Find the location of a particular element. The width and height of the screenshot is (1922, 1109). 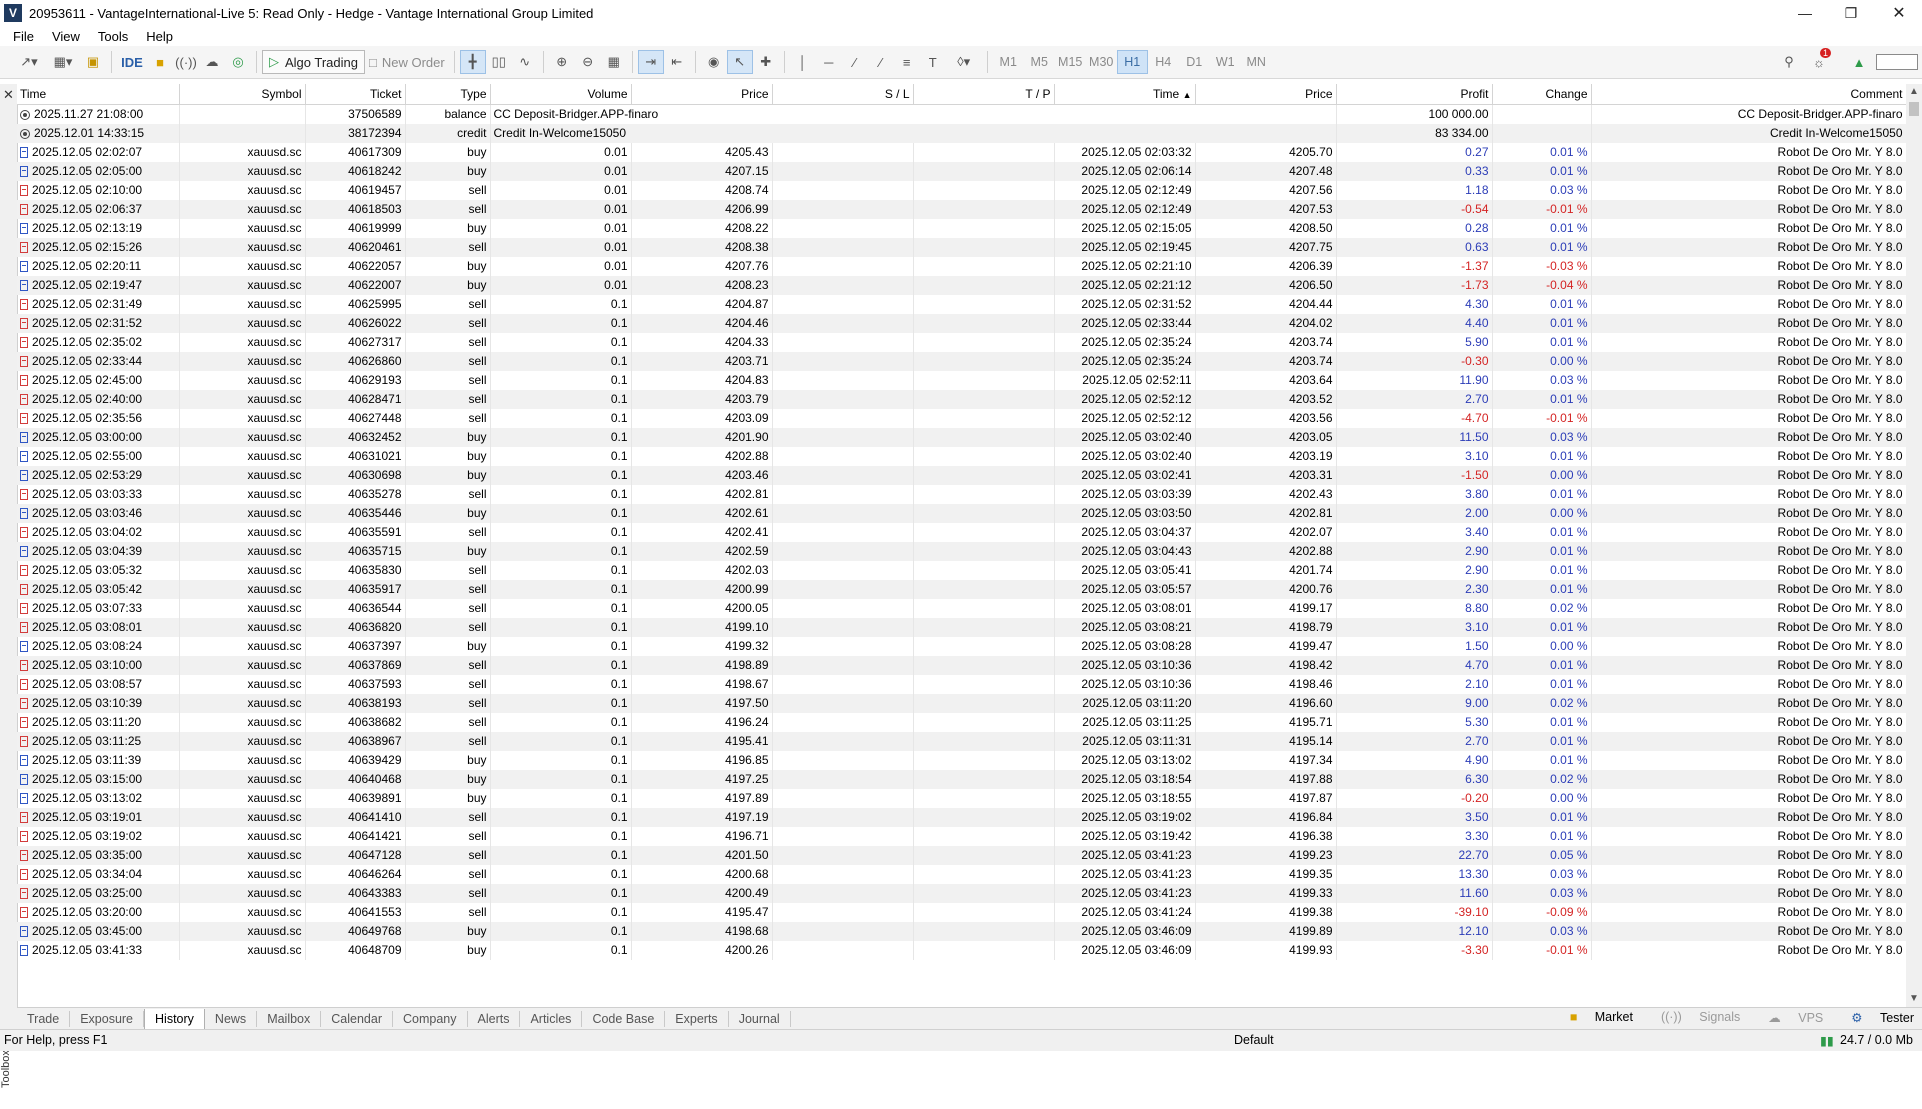

timeframe-h4: H4 is located at coordinates (1163, 62).